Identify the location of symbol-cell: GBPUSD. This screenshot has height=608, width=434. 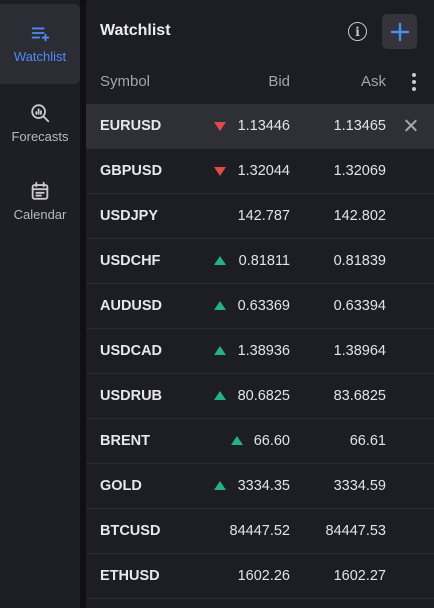
(131, 171).